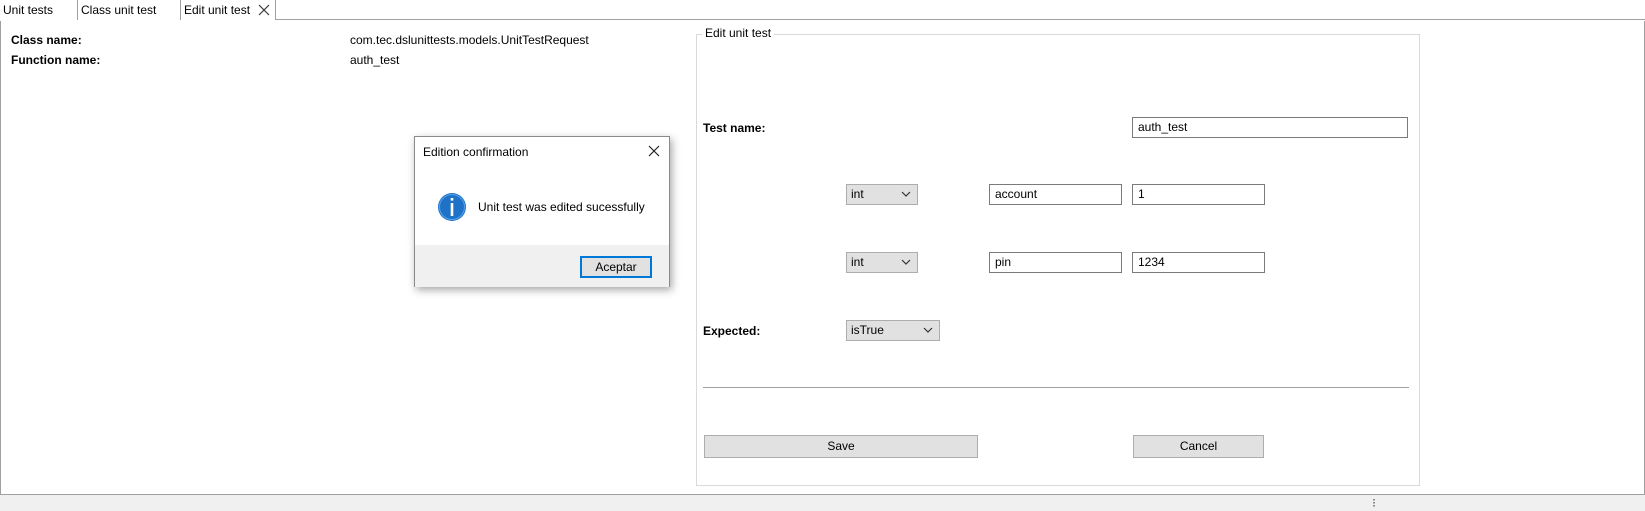 This screenshot has width=1645, height=511. Describe the element at coordinates (867, 330) in the screenshot. I see `expected-value: isTrue` at that location.